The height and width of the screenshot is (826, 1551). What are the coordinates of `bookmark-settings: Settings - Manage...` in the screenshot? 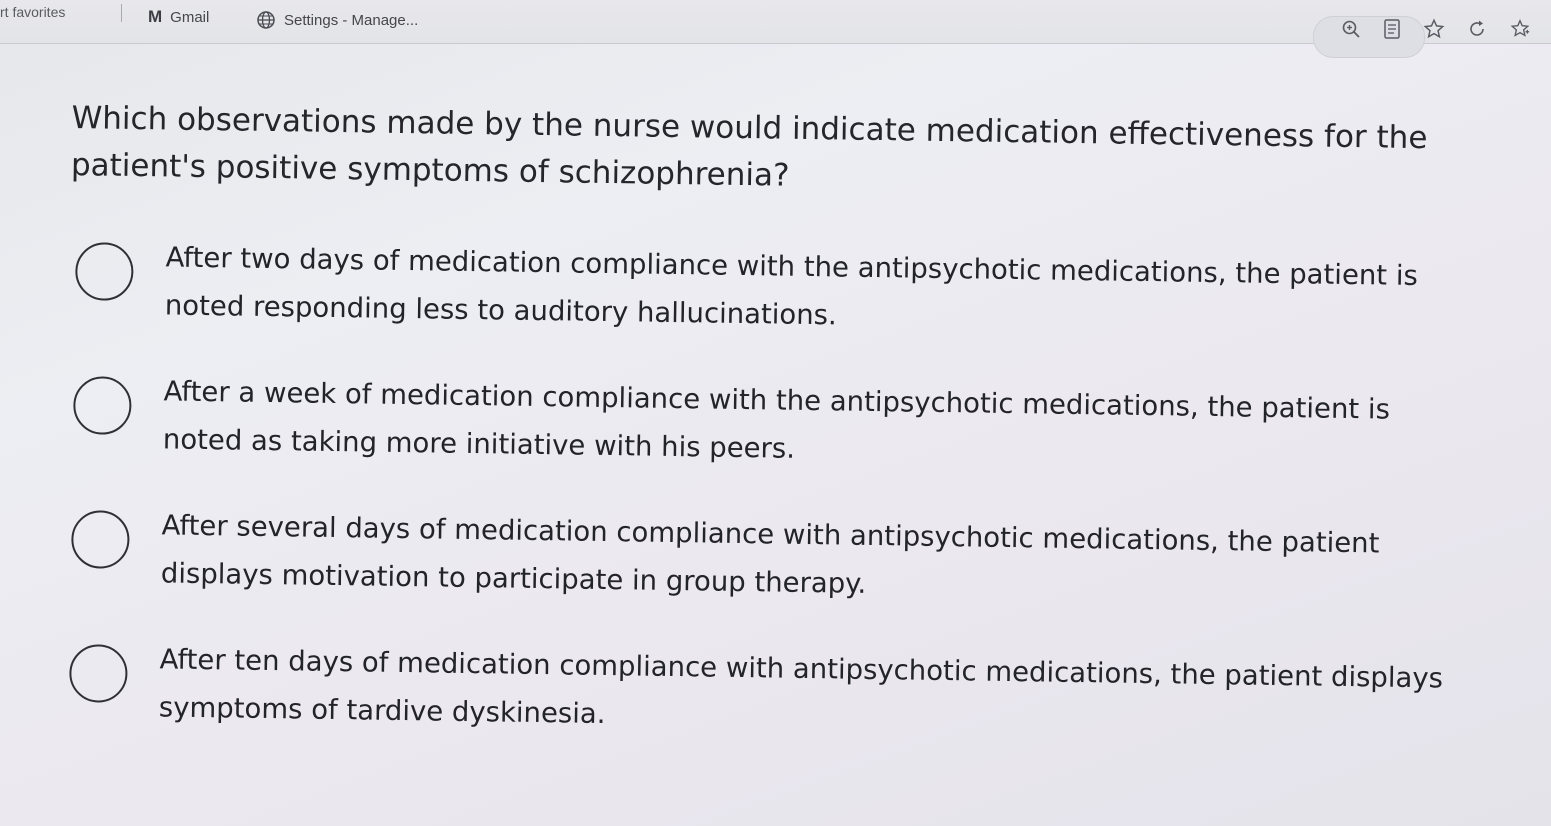 It's located at (337, 20).